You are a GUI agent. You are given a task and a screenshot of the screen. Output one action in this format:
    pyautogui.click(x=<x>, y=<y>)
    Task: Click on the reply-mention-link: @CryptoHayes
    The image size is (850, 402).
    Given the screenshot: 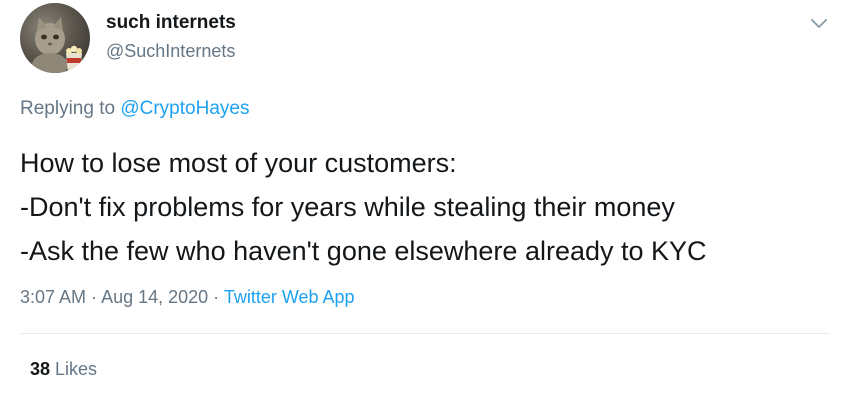 What is the action you would take?
    pyautogui.click(x=184, y=108)
    